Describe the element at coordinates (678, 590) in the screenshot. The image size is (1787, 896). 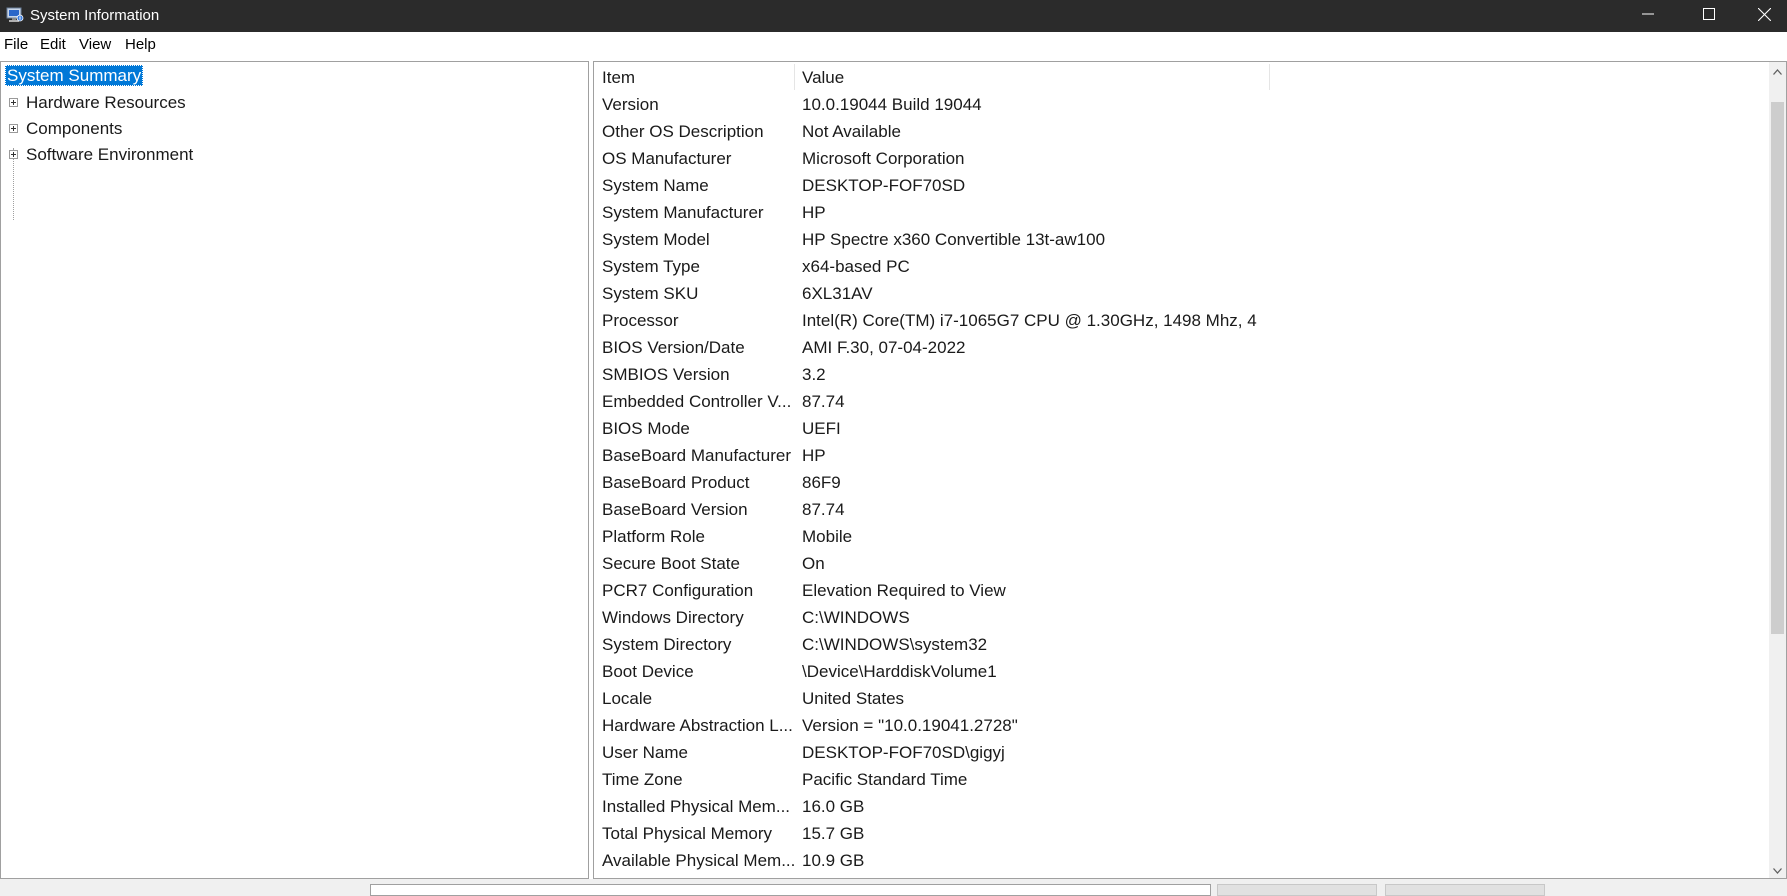
I see `cell-item: PCR7 Configuration` at that location.